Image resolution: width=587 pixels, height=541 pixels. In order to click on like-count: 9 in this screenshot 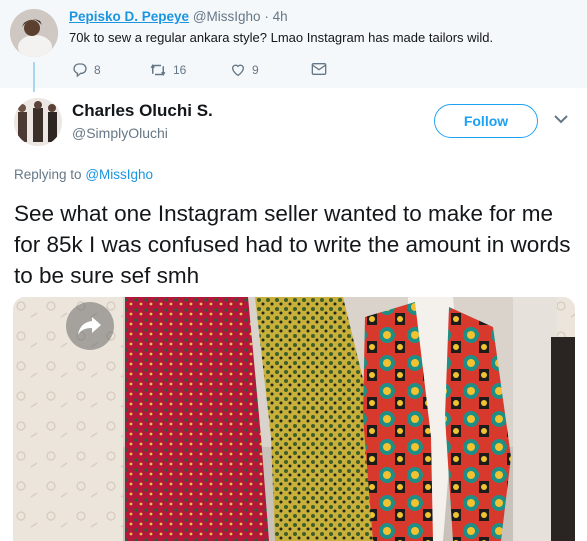, I will do `click(255, 70)`.